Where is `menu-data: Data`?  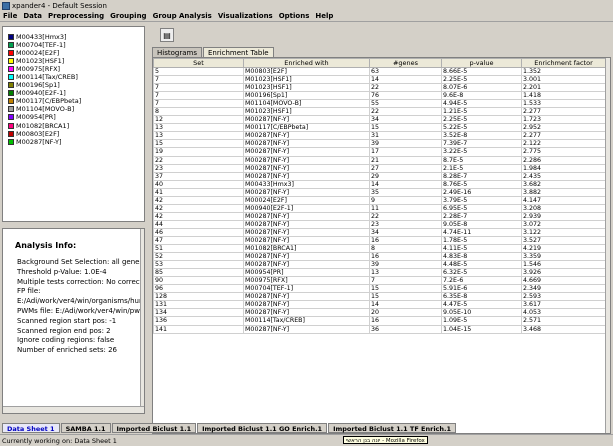
menu-data: Data is located at coordinates (32, 16).